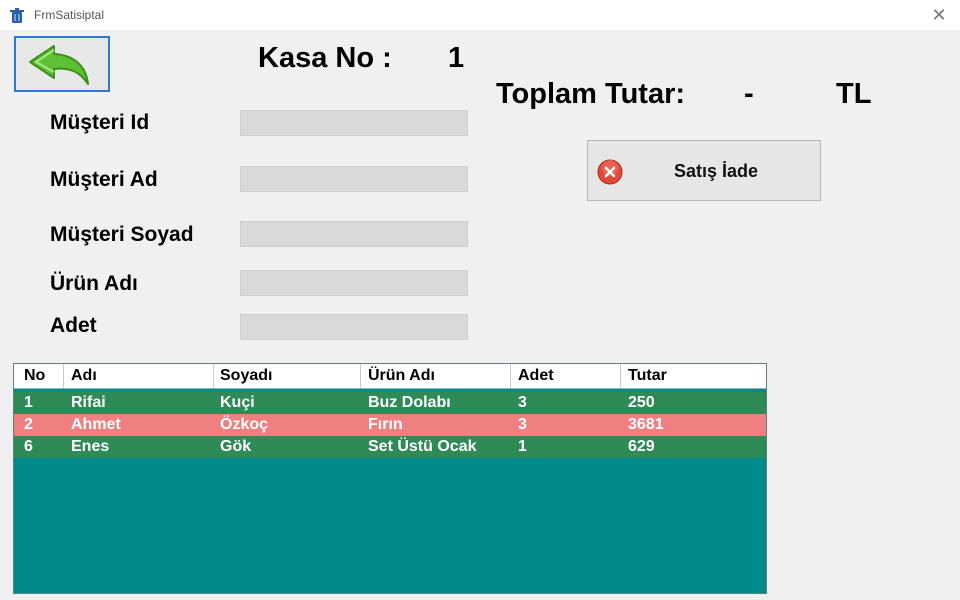 This screenshot has width=960, height=600. I want to click on table-row: 6 Enes Gök Set Üstü Ocak 1 629, so click(390, 447).